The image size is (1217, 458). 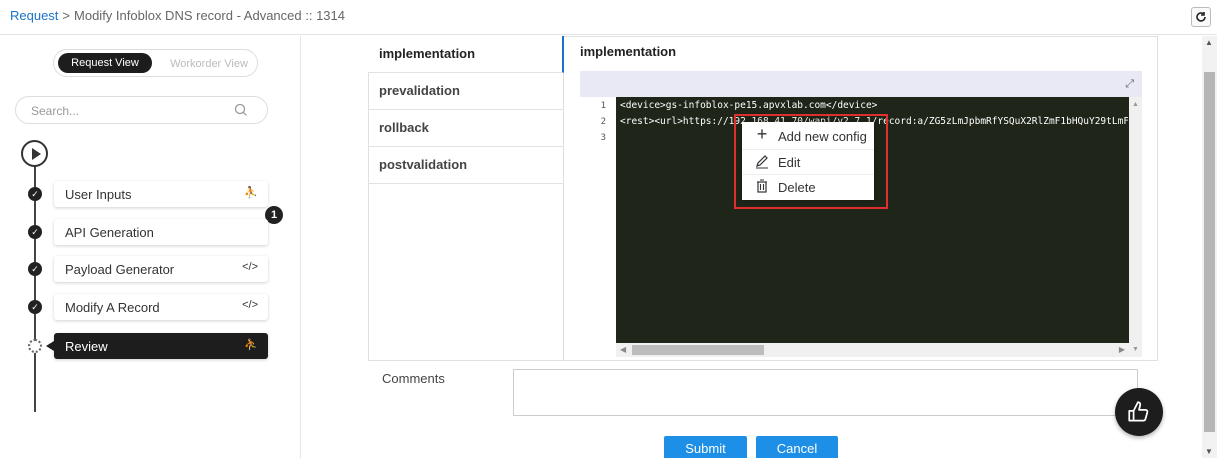 What do you see at coordinates (623, 349) in the screenshot?
I see `scroll-left-icon: ◀` at bounding box center [623, 349].